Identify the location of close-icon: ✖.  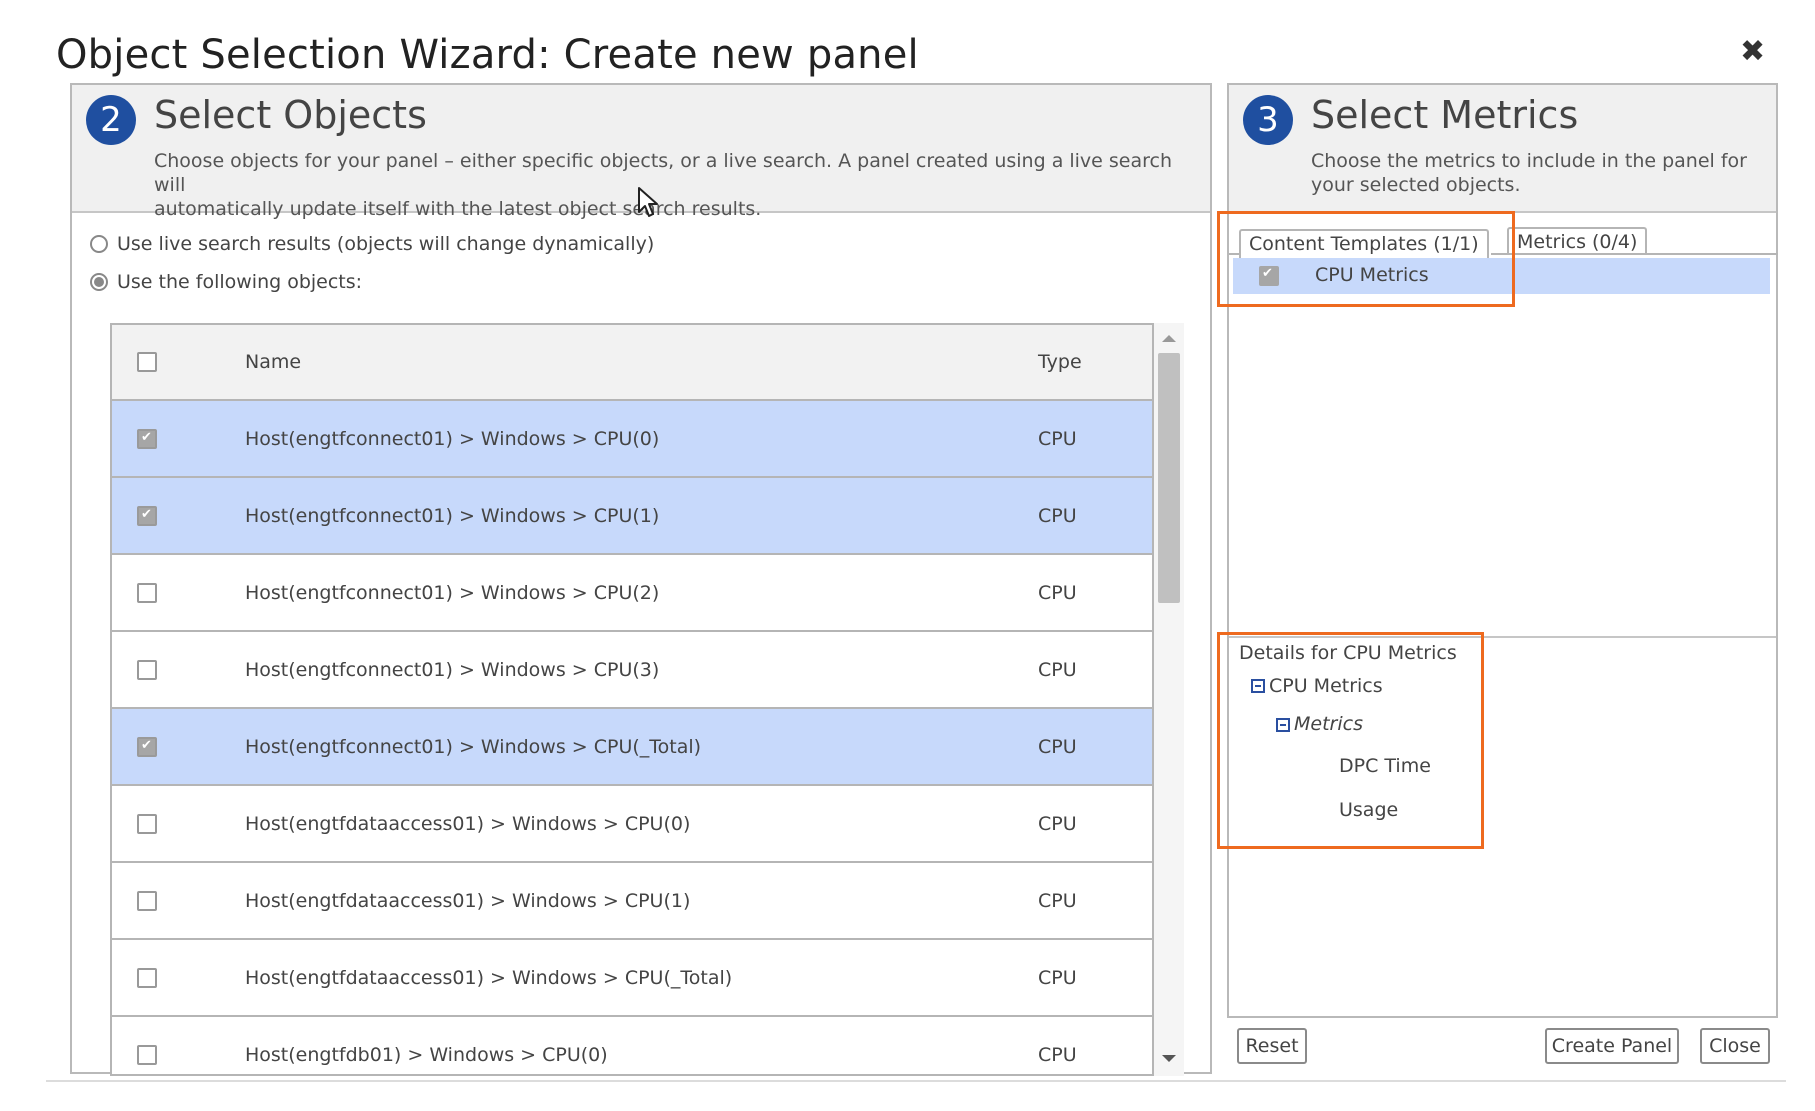
(1752, 51).